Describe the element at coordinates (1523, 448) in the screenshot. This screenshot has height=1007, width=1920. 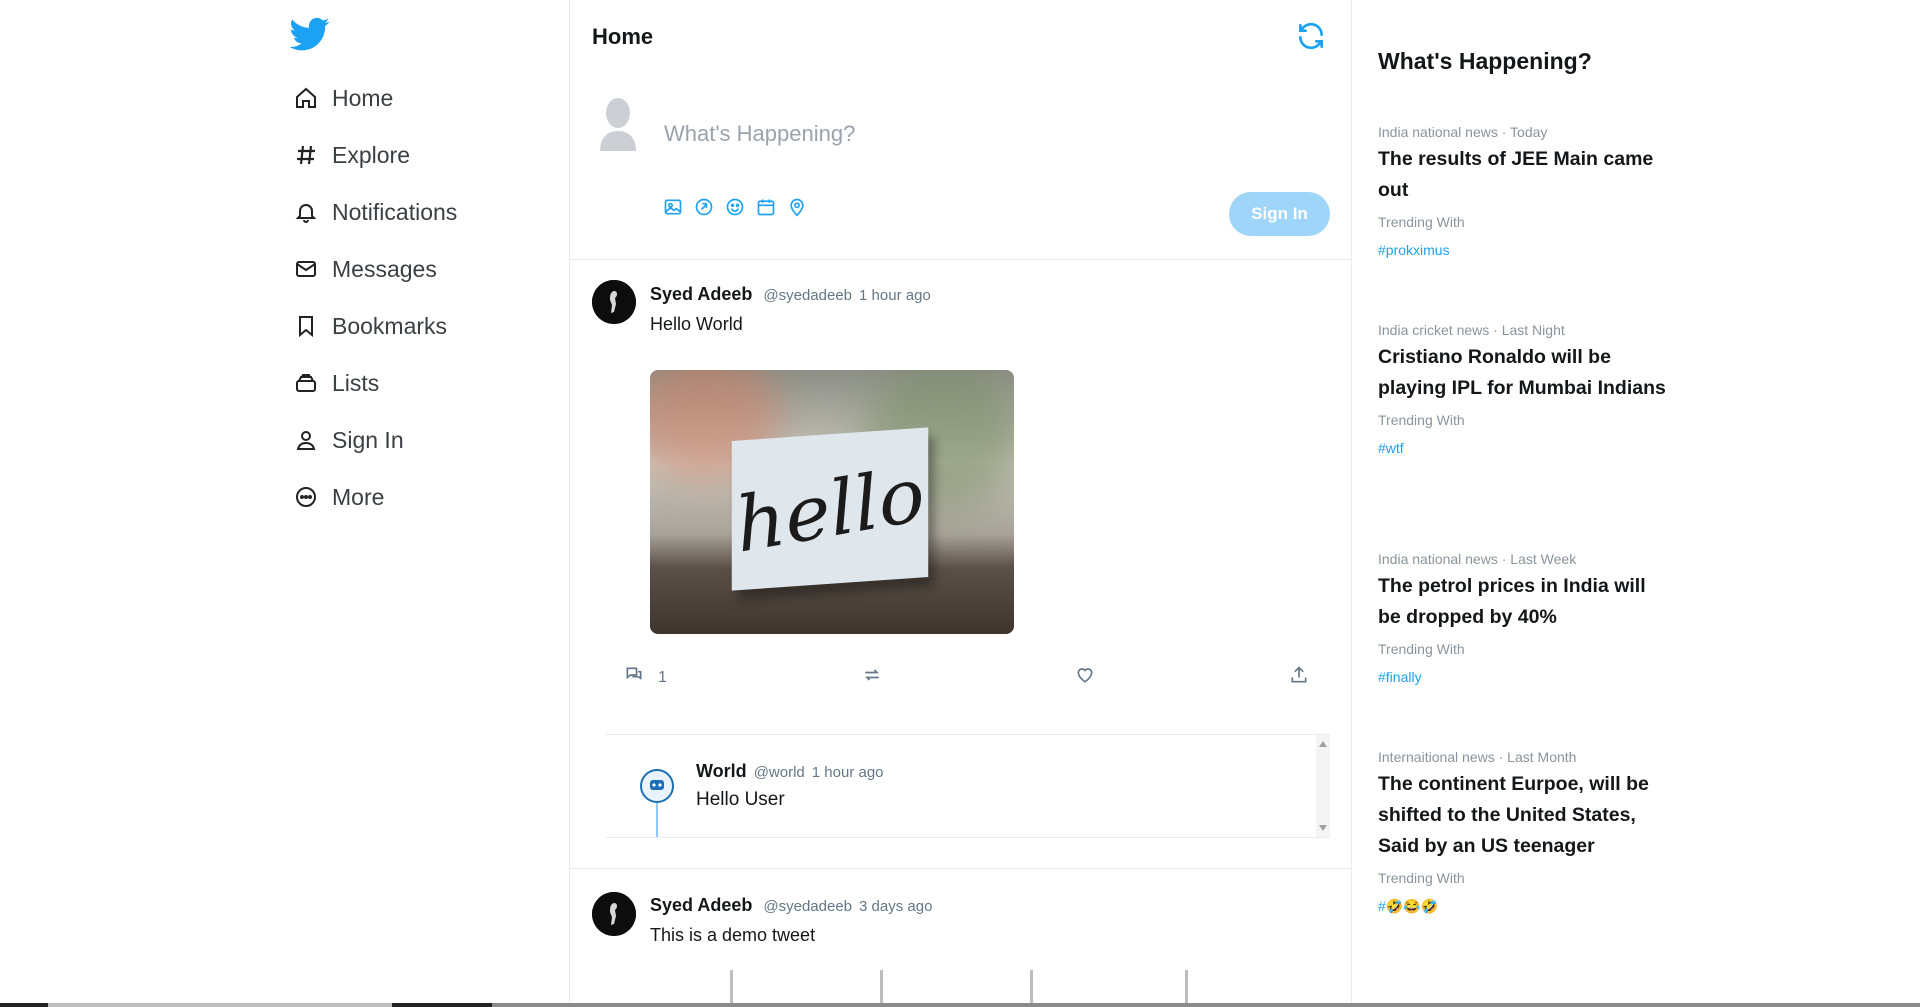
I see `trend-hashtag: #wtf` at that location.